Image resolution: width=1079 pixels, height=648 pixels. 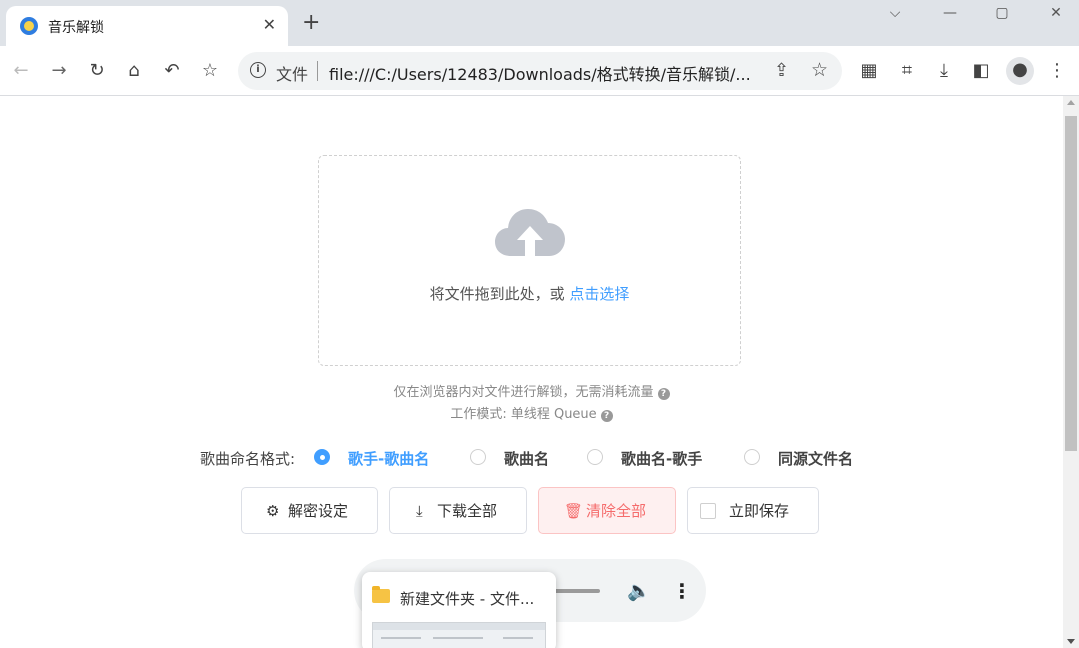 What do you see at coordinates (781, 70) in the screenshot?
I see `share-icon: ⇪` at bounding box center [781, 70].